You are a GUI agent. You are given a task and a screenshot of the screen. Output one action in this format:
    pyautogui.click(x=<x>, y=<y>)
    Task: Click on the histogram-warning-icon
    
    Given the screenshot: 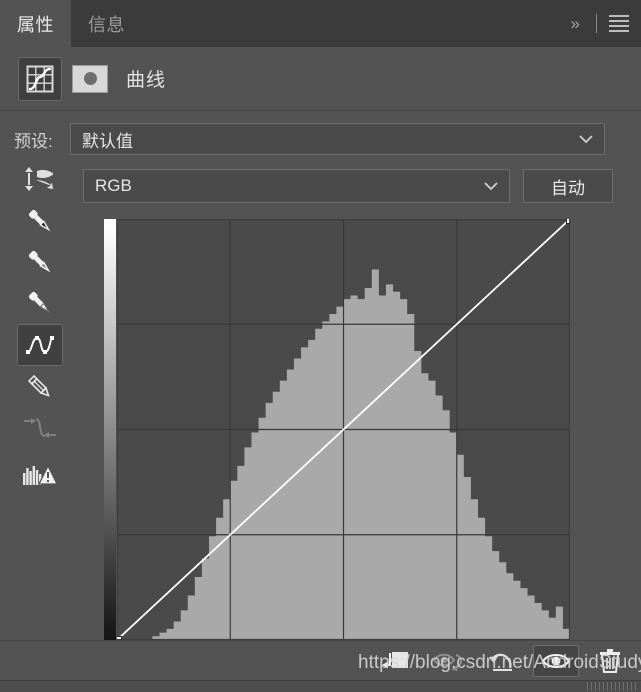 What is the action you would take?
    pyautogui.click(x=40, y=475)
    